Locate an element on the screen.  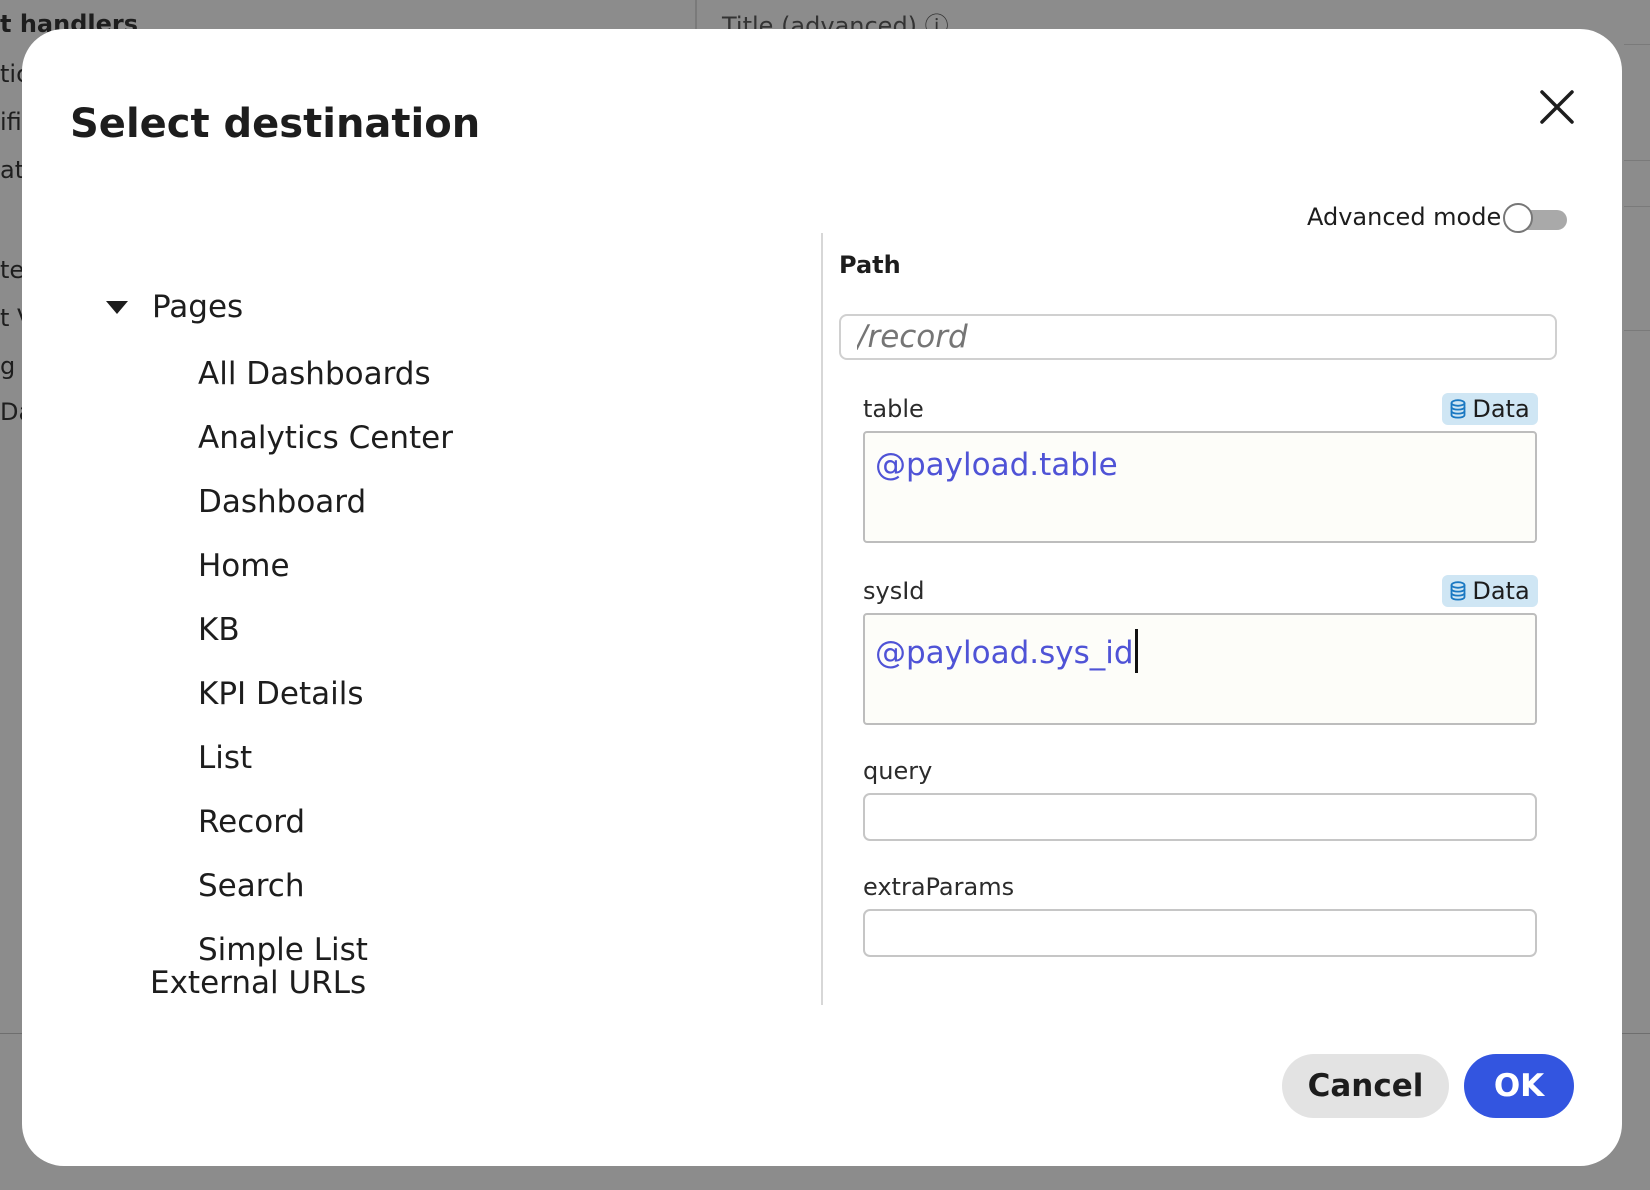
panel-divider is located at coordinates (822, 619).